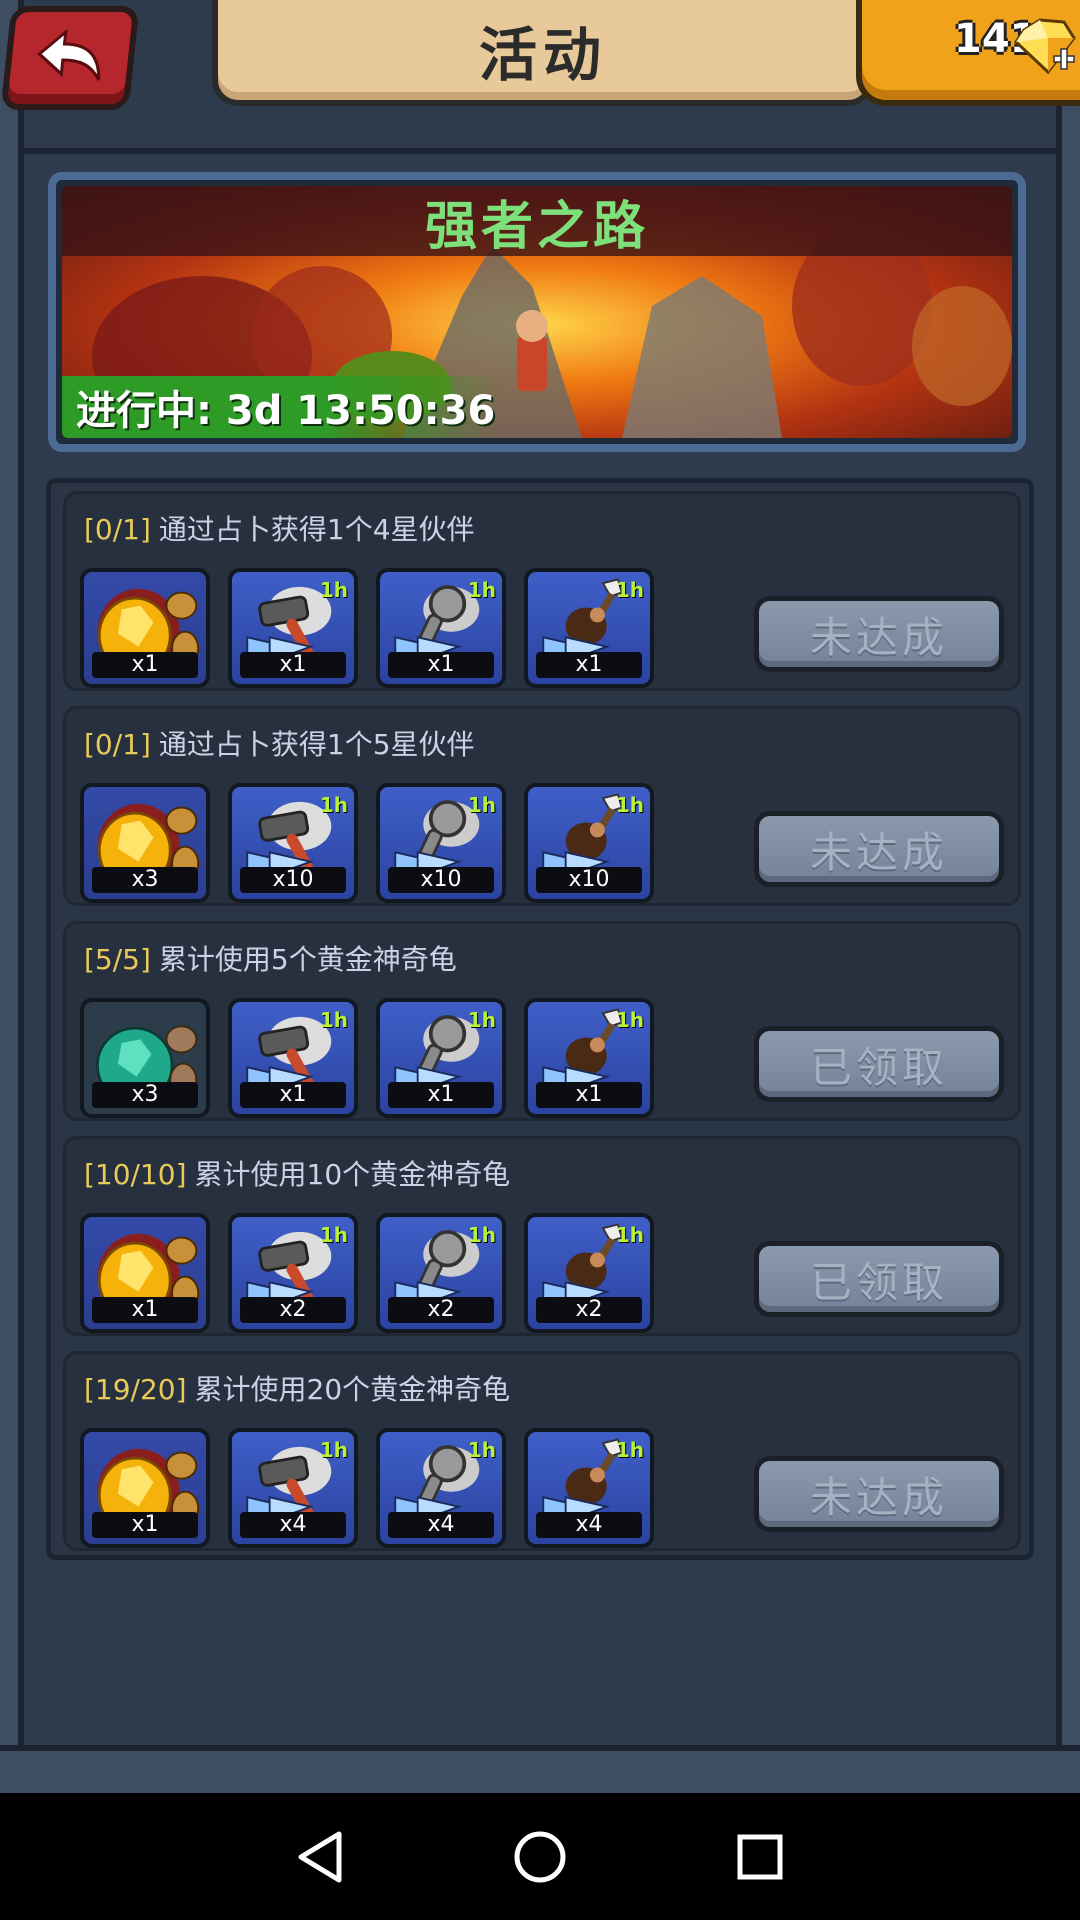  I want to click on reward-list: x1 1h x4 1h x4 1h x4, so click(367, 1488).